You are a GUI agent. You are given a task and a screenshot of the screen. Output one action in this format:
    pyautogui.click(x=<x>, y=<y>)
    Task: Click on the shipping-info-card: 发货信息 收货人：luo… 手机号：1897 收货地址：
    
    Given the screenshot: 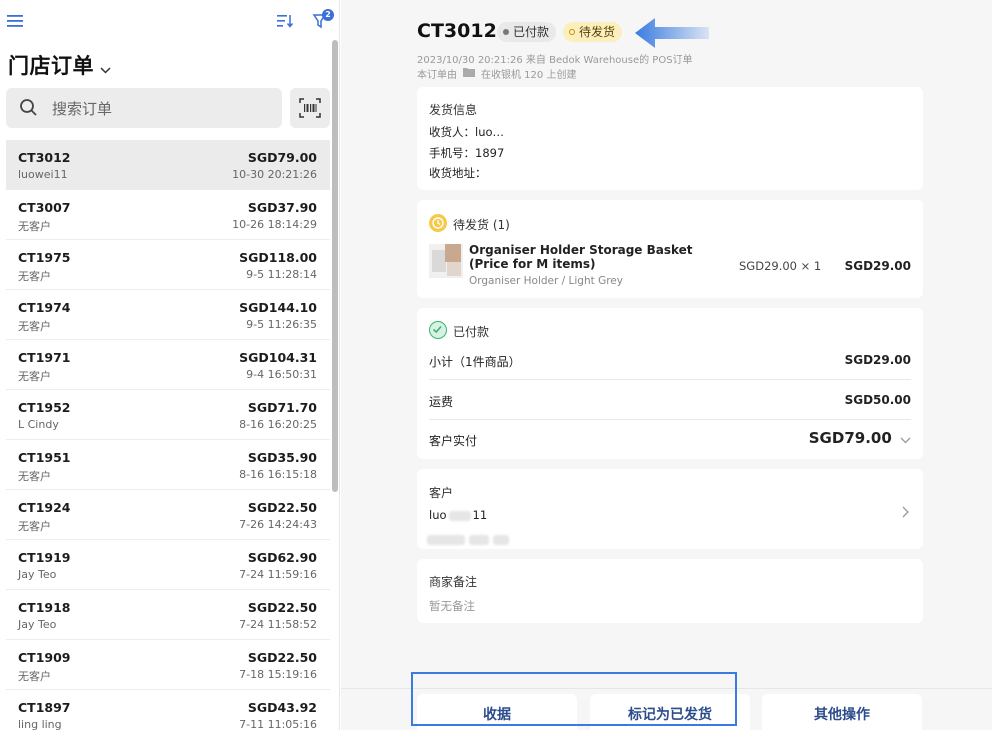 What is the action you would take?
    pyautogui.click(x=670, y=138)
    